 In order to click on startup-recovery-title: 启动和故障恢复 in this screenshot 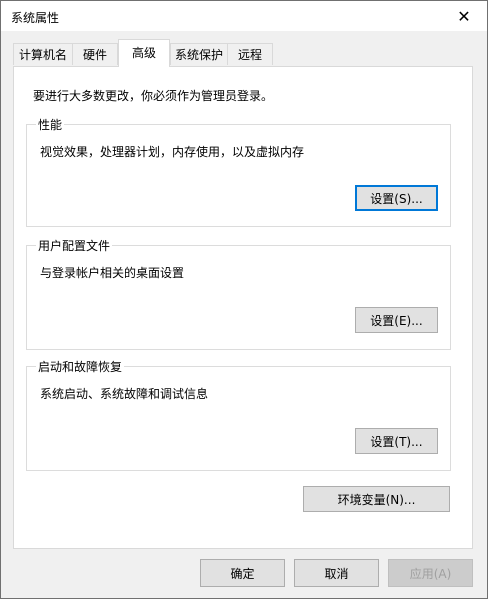, I will do `click(80, 366)`.